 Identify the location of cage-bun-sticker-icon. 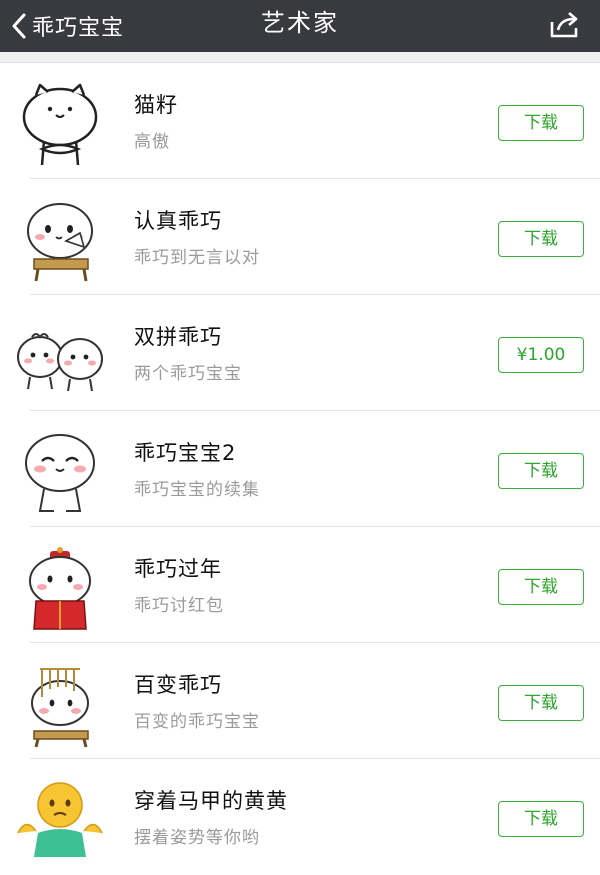
(60, 705).